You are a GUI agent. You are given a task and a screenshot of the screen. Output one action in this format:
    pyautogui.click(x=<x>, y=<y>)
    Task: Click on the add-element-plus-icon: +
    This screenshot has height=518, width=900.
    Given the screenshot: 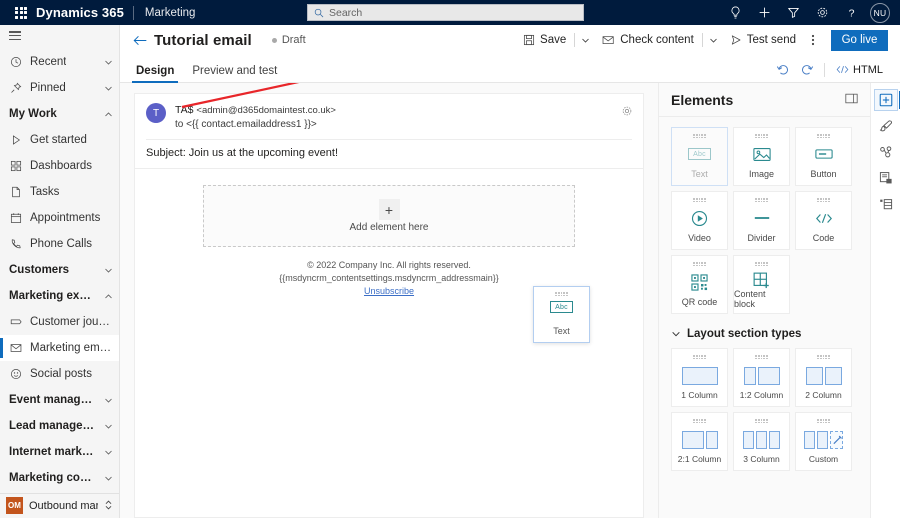 What is the action you would take?
    pyautogui.click(x=389, y=209)
    